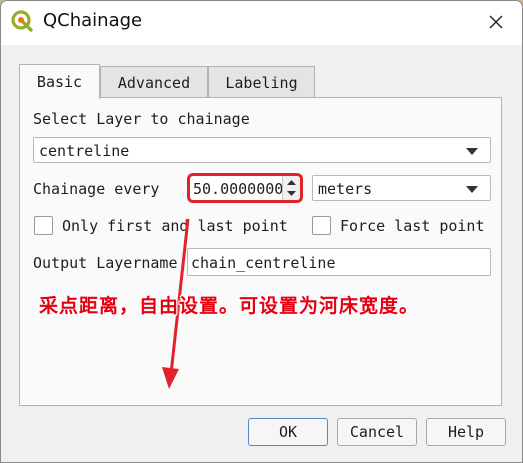 The width and height of the screenshot is (523, 463). I want to click on annotation-text: 采点距离，自由设置。可设置为河床宽度。, so click(229, 306).